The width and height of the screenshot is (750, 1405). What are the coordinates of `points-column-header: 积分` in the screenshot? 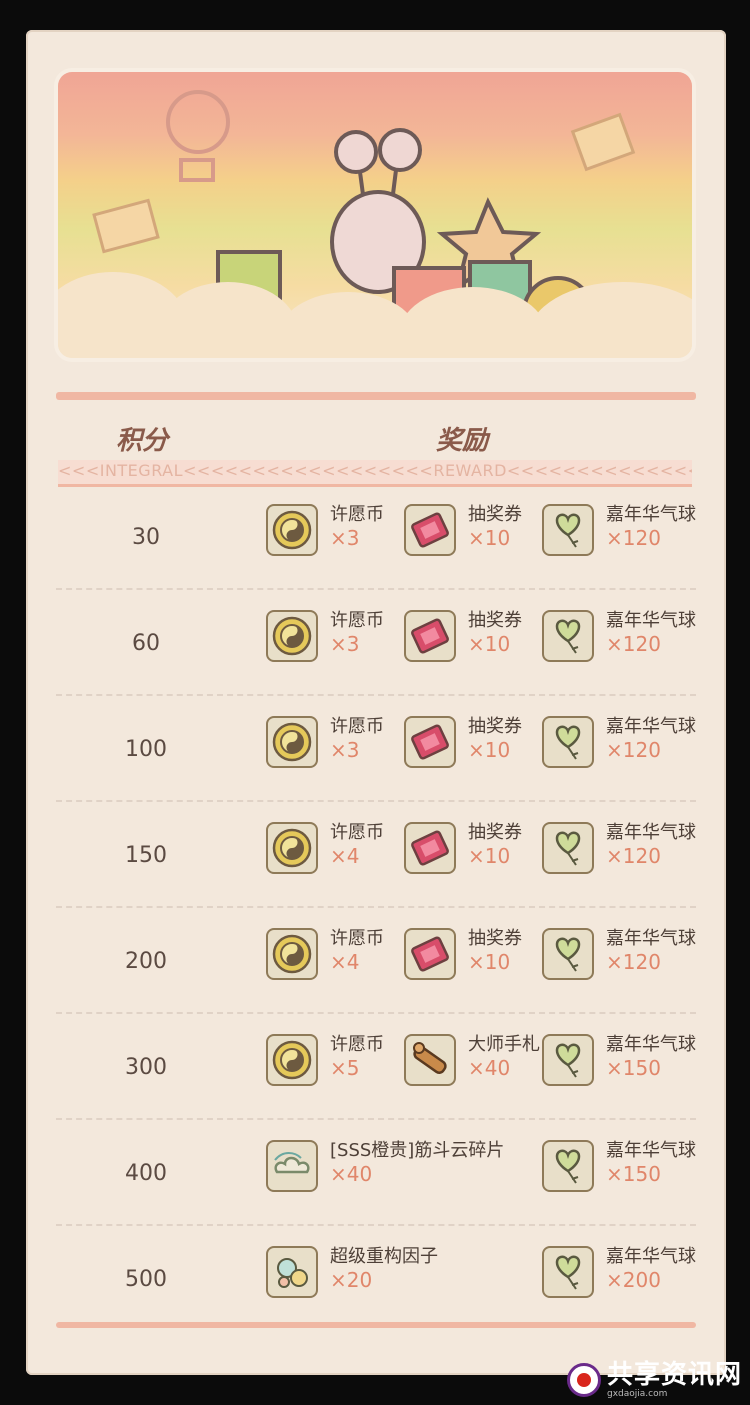 It's located at (142, 441).